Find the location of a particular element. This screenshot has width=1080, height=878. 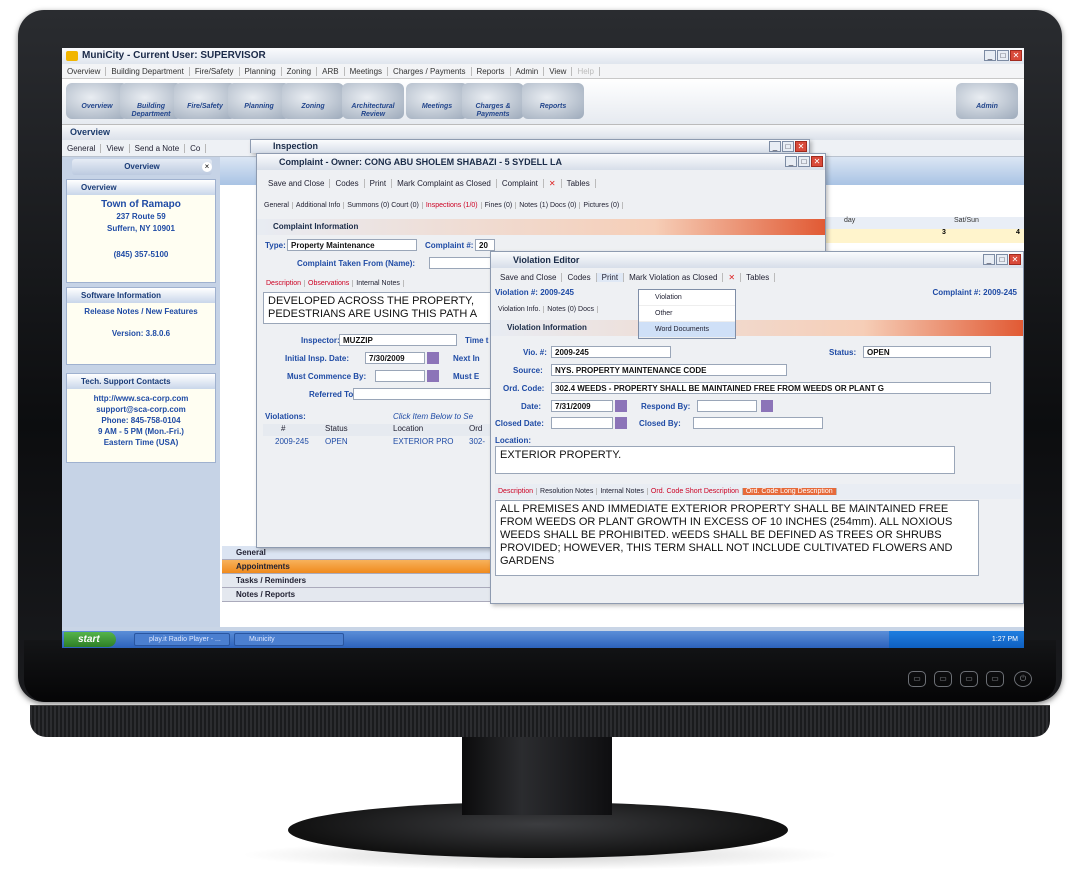

ribbon-overview-button: Overview is located at coordinates (97, 101).